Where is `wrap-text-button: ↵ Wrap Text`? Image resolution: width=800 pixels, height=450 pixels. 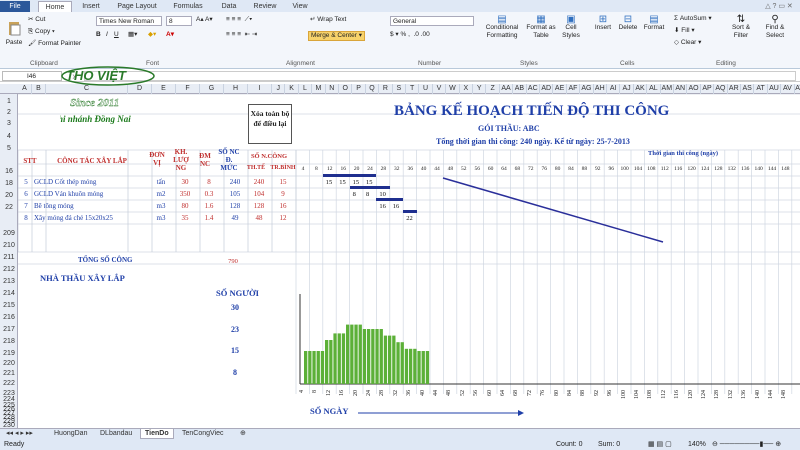
wrap-text-button: ↵ Wrap Text is located at coordinates (328, 20).